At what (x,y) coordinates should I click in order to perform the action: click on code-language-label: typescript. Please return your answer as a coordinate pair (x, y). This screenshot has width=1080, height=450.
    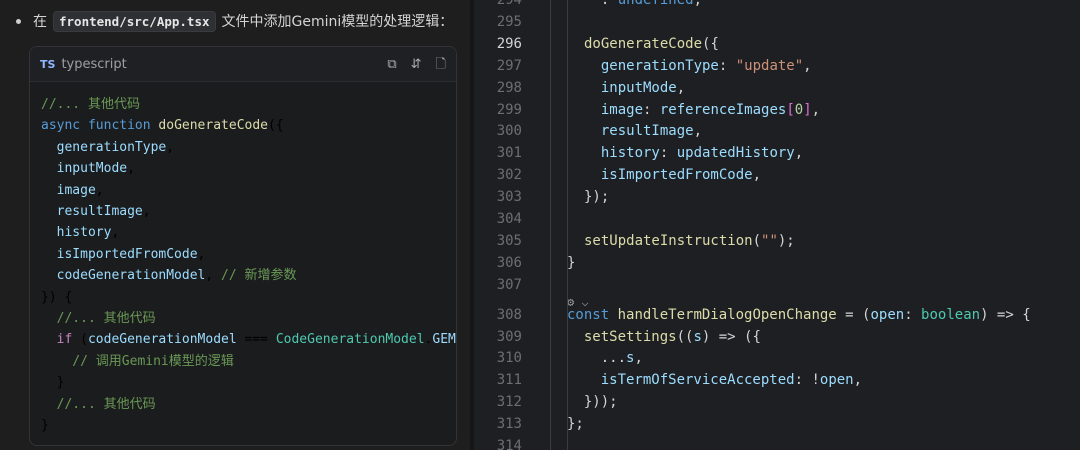
    Looking at the image, I should click on (94, 64).